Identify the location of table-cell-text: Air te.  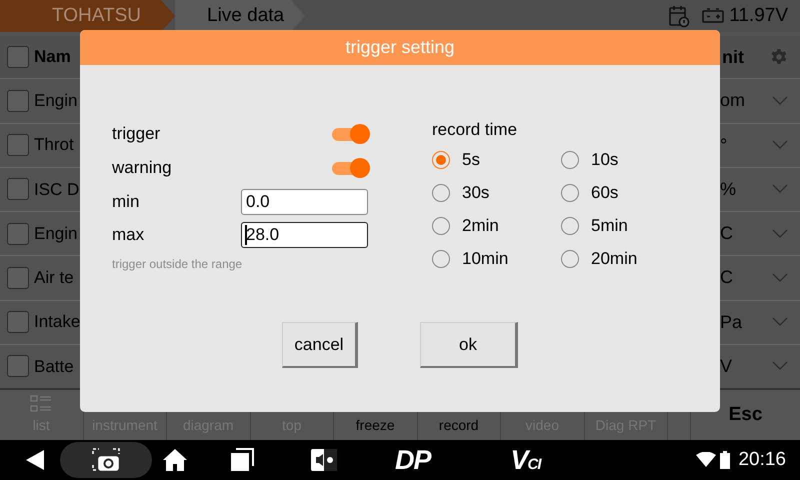
(54, 278).